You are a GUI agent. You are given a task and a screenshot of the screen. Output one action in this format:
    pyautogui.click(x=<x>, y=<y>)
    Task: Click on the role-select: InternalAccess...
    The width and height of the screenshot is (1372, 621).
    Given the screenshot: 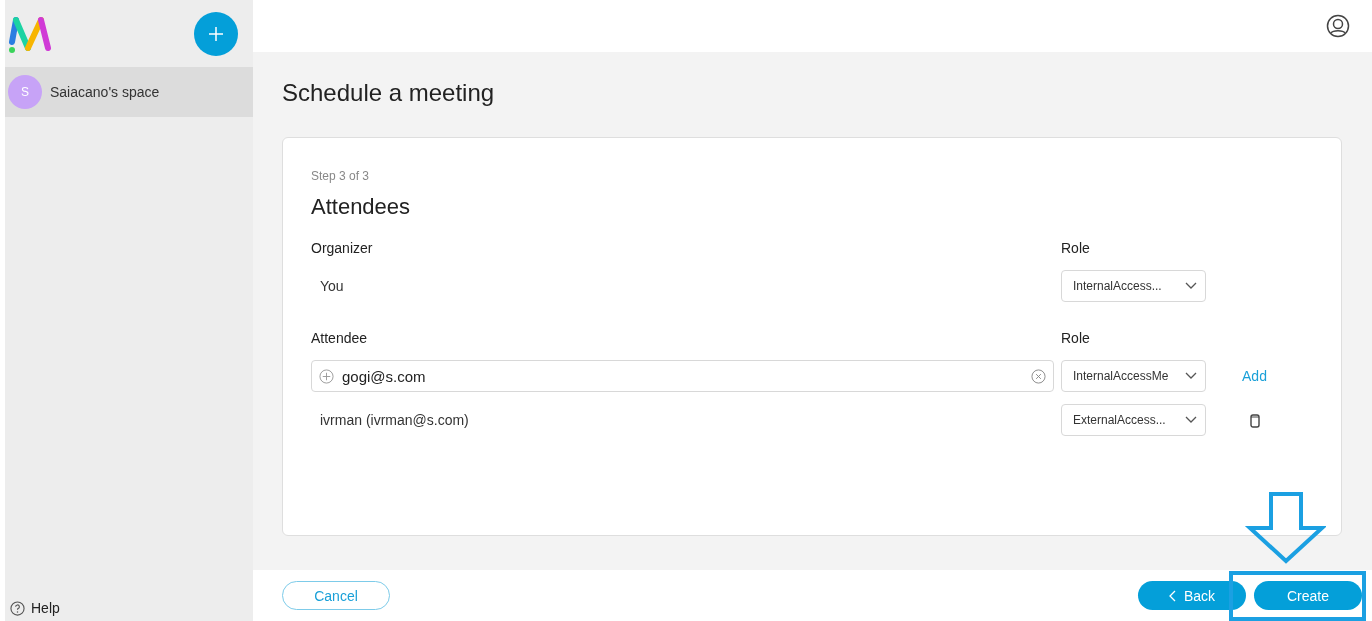 What is the action you would take?
    pyautogui.click(x=1133, y=286)
    